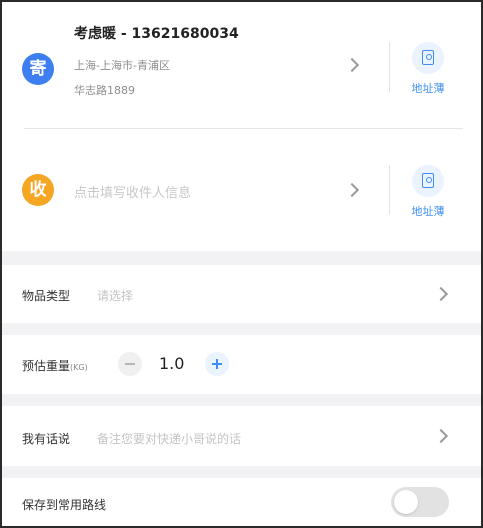 The width and height of the screenshot is (483, 528). Describe the element at coordinates (241, 364) in the screenshot. I see `weight-row: 预估重量(KG) 1.0` at that location.